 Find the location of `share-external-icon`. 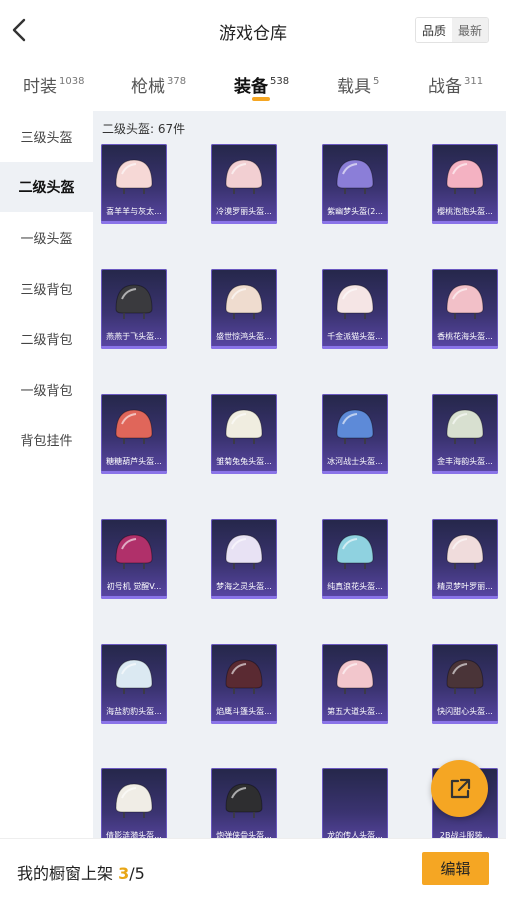

share-external-icon is located at coordinates (460, 788).